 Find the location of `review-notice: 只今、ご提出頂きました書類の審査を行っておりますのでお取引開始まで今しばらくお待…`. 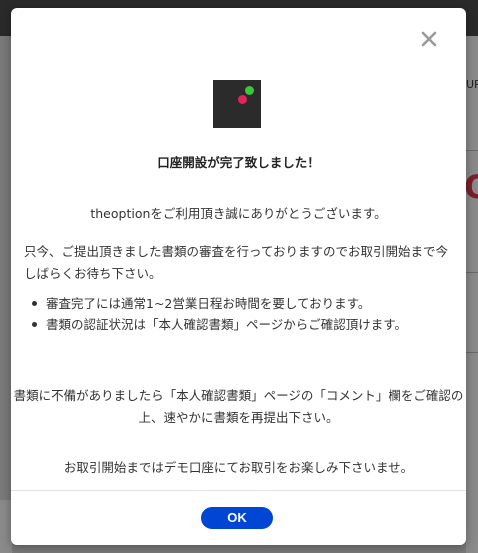

review-notice: 只今、ご提出頂きました書類の審査を行っておりますのでお取引開始まで今しばらくお待… is located at coordinates (236, 262).